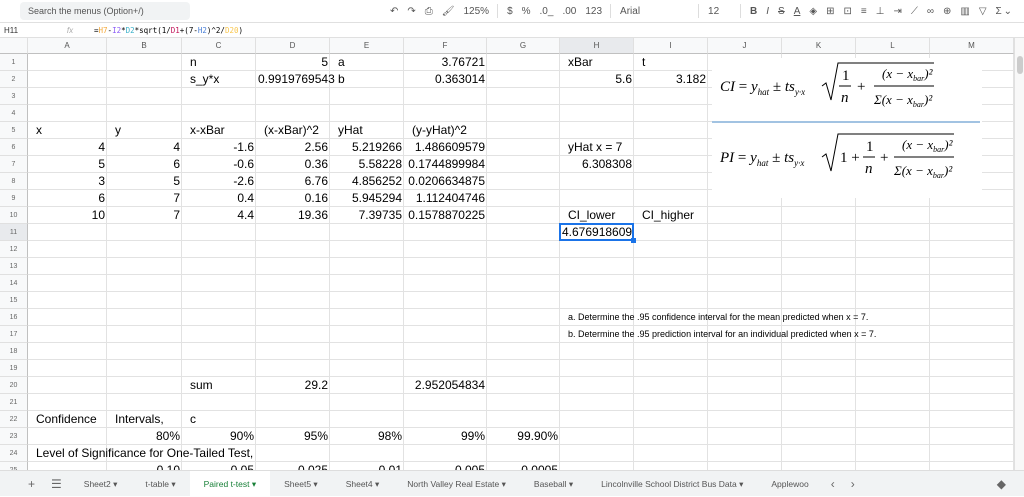 The width and height of the screenshot is (1024, 497). What do you see at coordinates (293, 62) in the screenshot?
I see `cell-D1: 5` at bounding box center [293, 62].